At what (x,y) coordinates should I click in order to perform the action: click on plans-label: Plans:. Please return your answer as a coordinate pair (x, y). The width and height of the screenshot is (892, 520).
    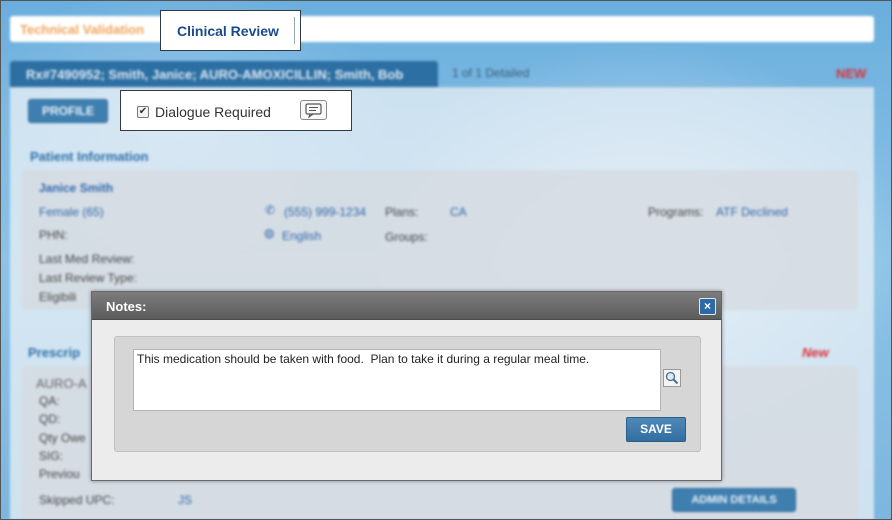
    Looking at the image, I should click on (402, 212).